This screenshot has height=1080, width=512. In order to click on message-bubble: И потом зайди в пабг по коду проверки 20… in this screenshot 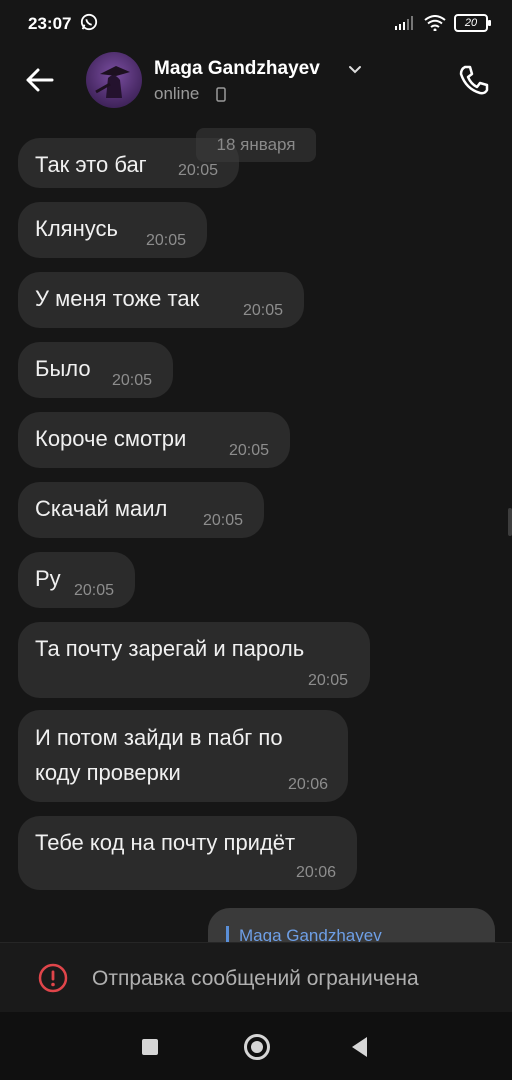, I will do `click(183, 756)`.